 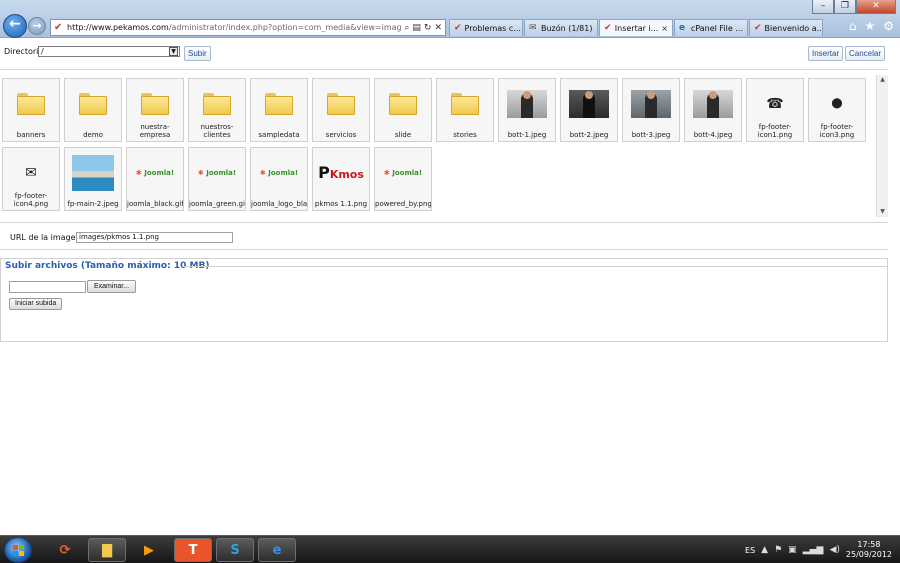 What do you see at coordinates (837, 103) in the screenshot?
I see `media-thumbnail: ⬤` at bounding box center [837, 103].